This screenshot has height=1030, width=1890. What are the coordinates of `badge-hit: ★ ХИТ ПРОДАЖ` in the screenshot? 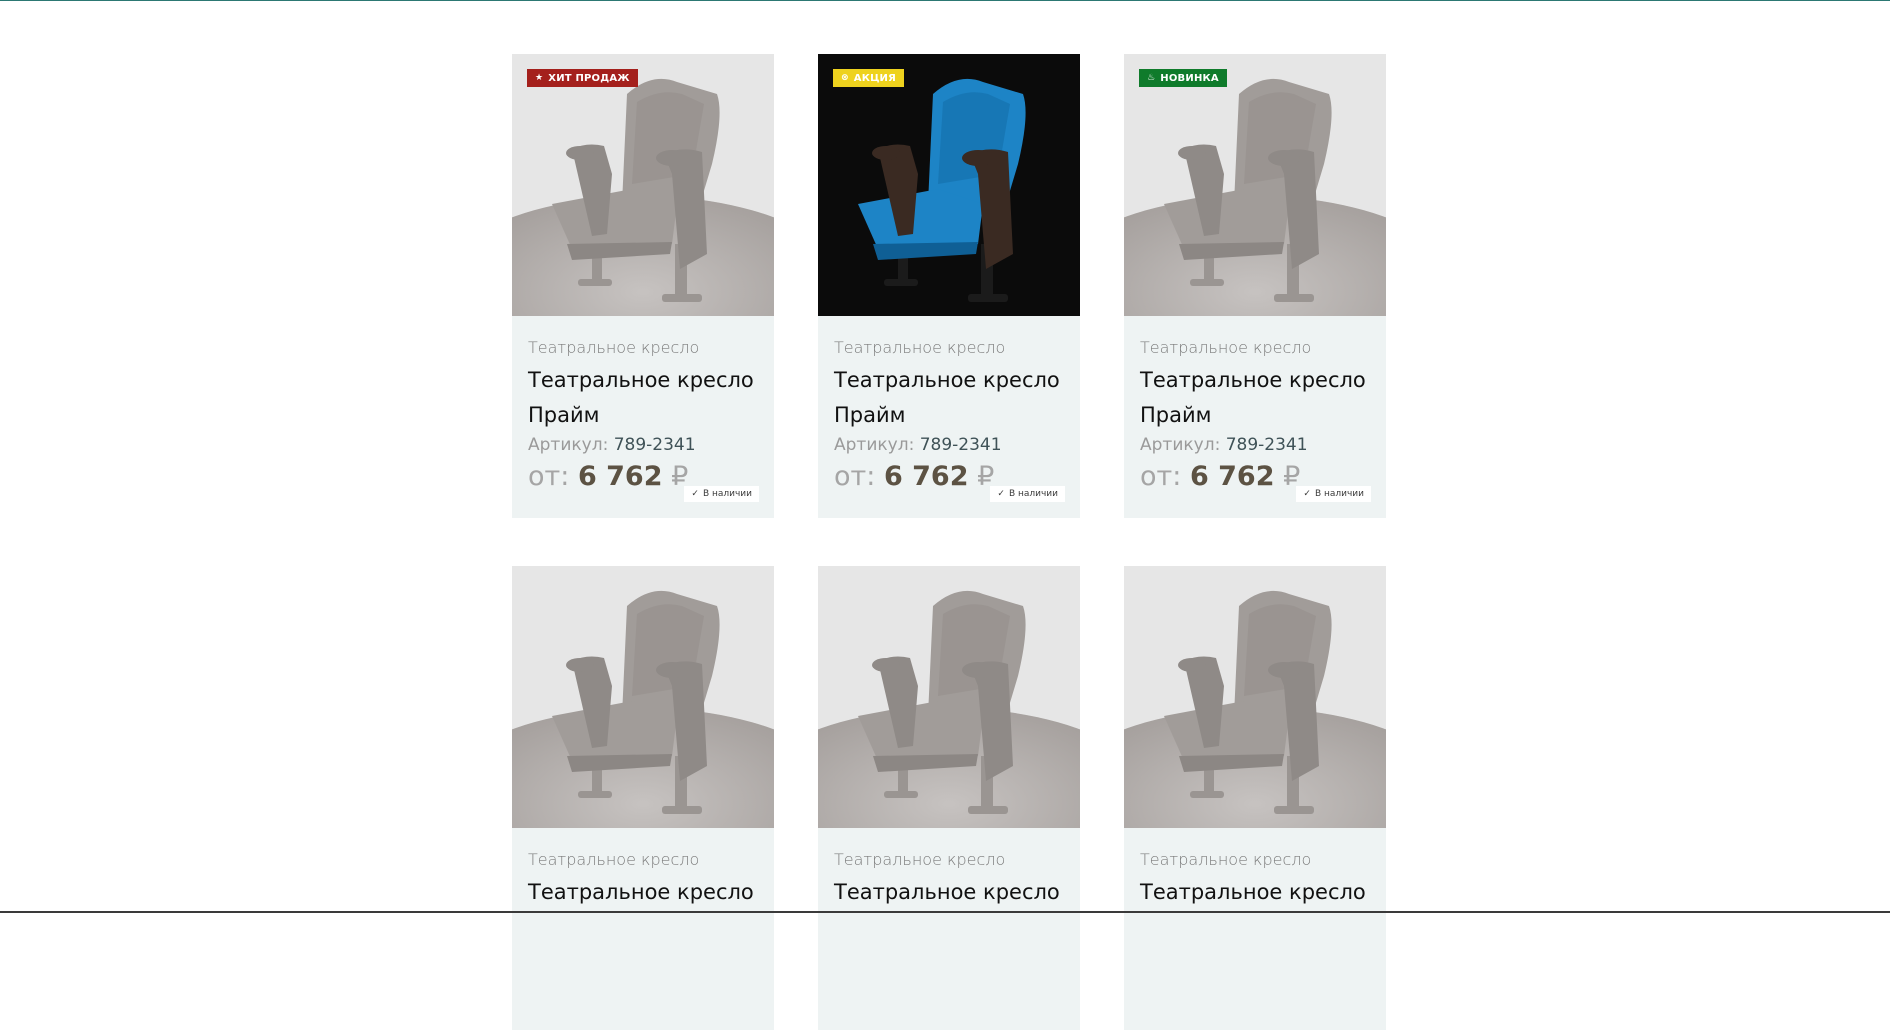 It's located at (582, 78).